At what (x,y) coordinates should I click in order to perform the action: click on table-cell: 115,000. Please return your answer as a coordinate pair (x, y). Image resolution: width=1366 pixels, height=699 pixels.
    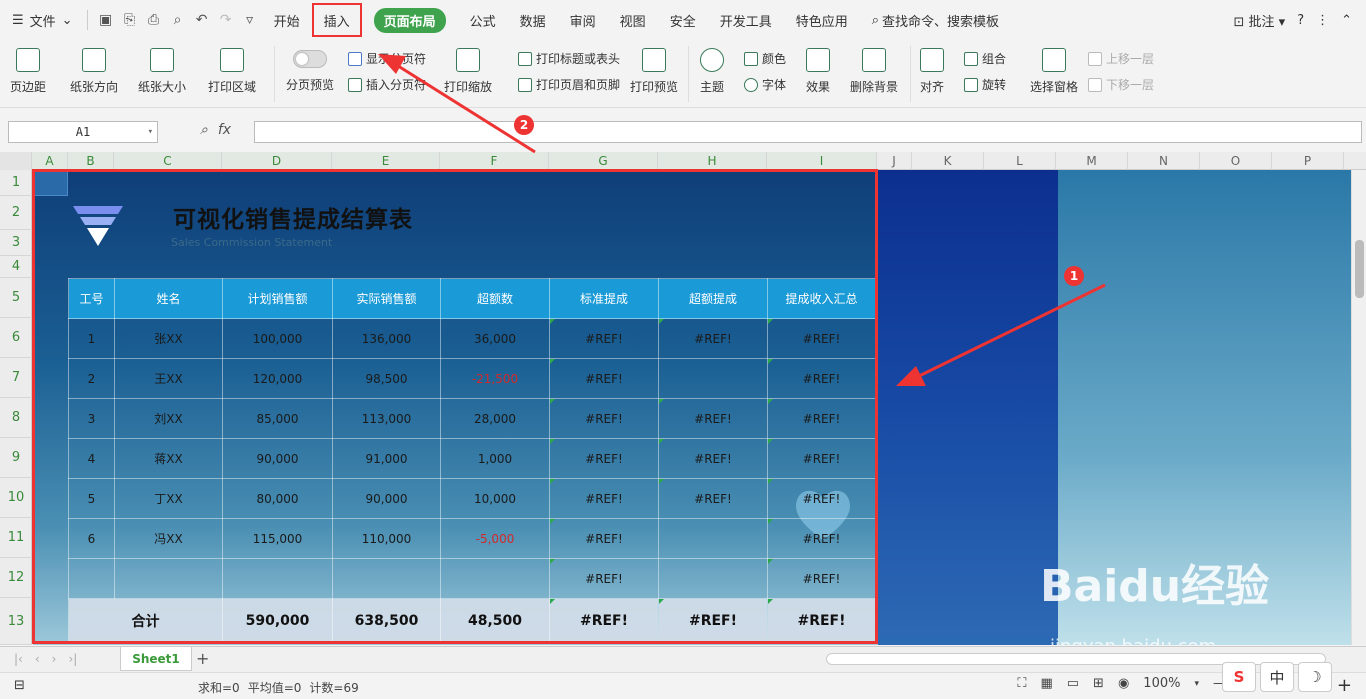
    Looking at the image, I should click on (277, 538).